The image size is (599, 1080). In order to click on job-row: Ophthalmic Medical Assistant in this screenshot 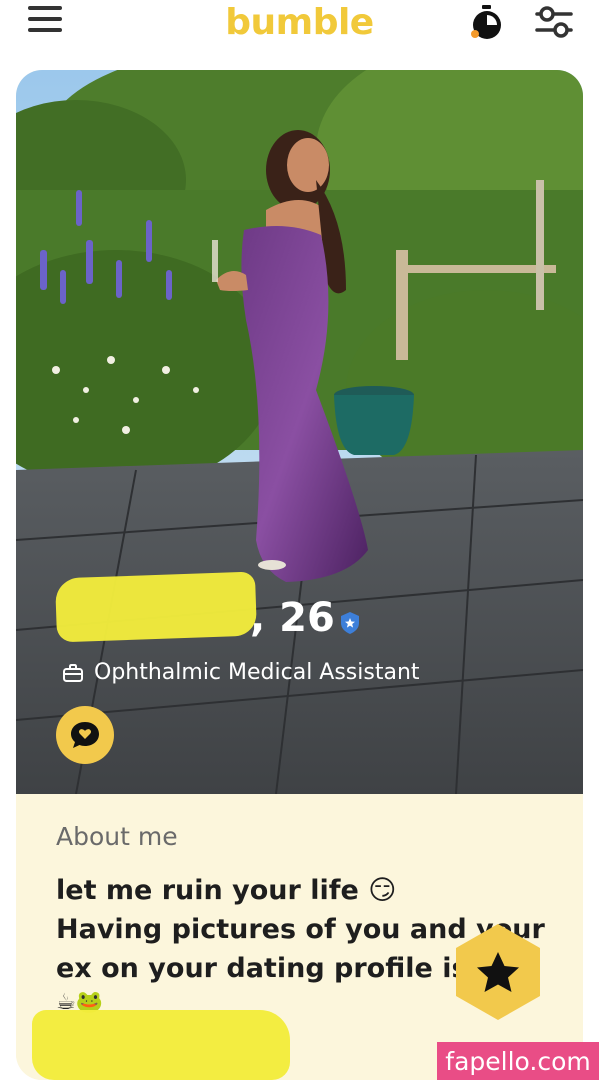, I will do `click(241, 672)`.